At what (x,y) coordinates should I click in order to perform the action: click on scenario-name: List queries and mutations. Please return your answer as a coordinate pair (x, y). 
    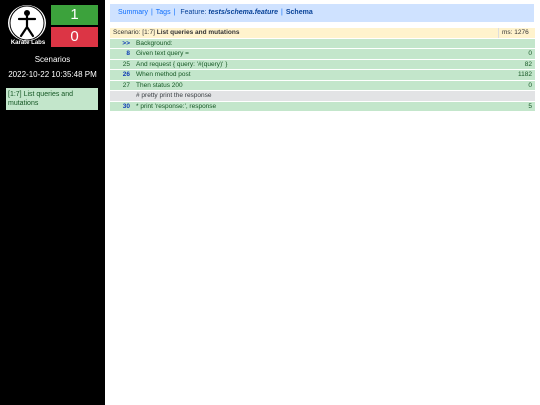
    Looking at the image, I should click on (198, 32).